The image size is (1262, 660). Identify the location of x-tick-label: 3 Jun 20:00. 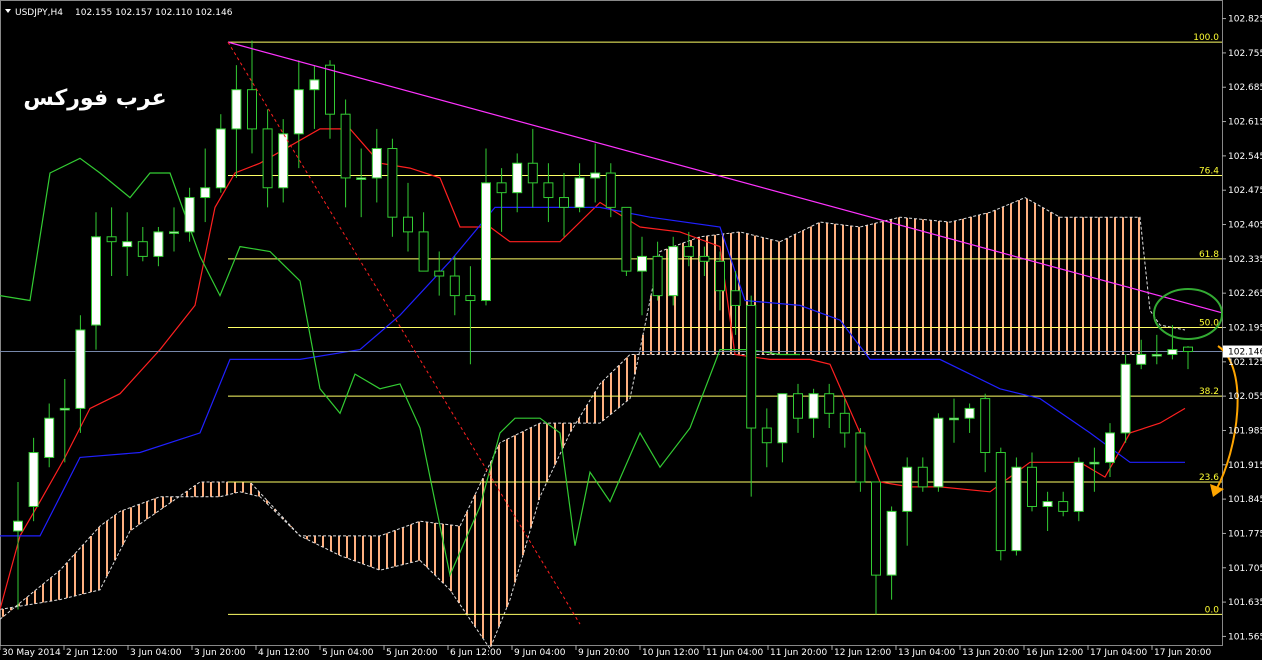
(220, 653).